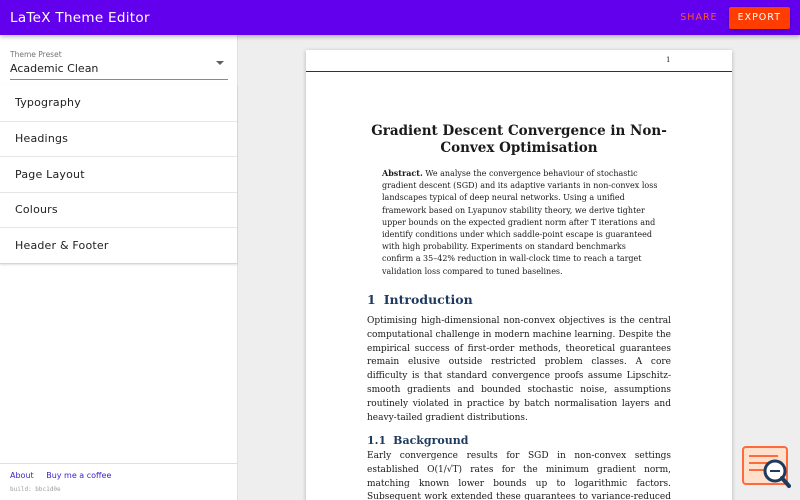 The height and width of the screenshot is (500, 800). What do you see at coordinates (54, 68) in the screenshot?
I see `theme-preset-value: Academic Clean` at bounding box center [54, 68].